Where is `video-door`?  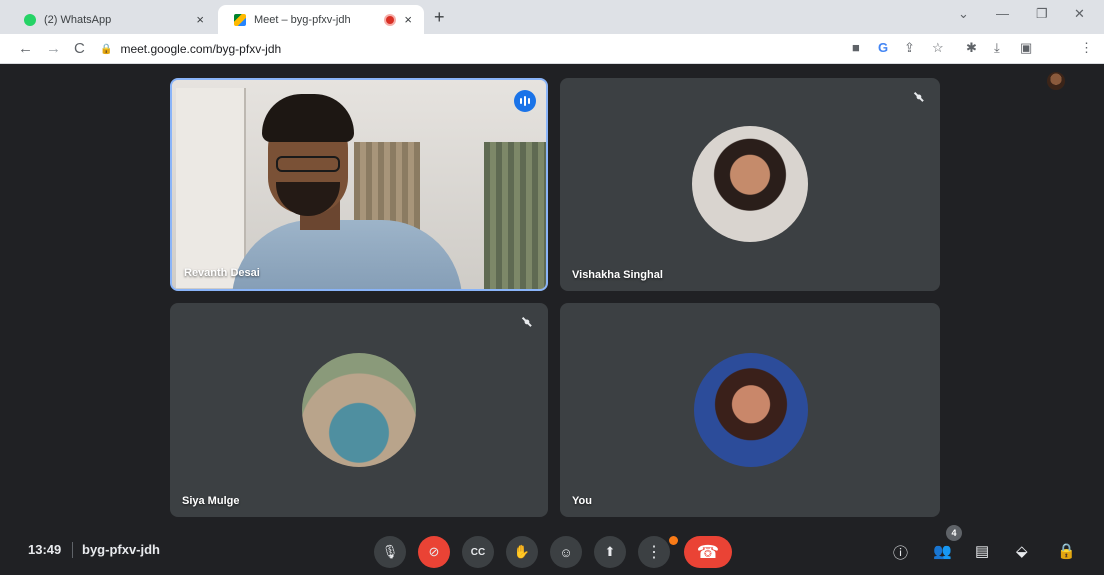 video-door is located at coordinates (211, 188).